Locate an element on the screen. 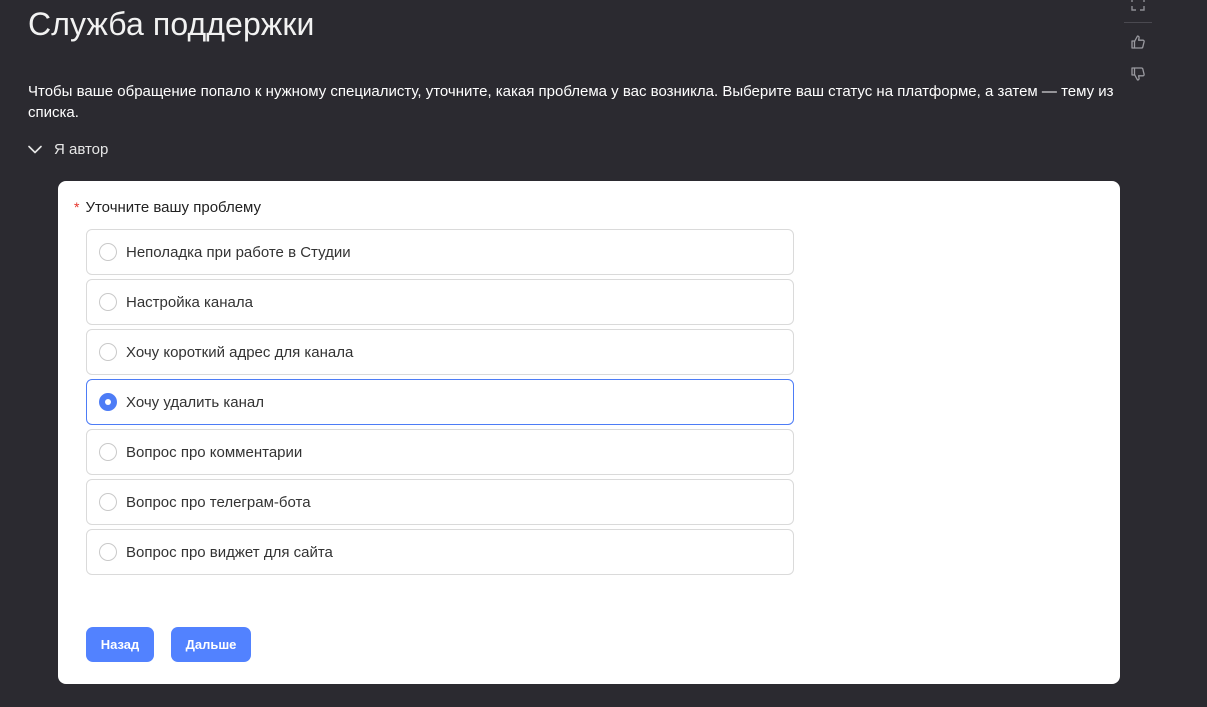 The image size is (1207, 707). option-label: Настройка канала is located at coordinates (189, 302).